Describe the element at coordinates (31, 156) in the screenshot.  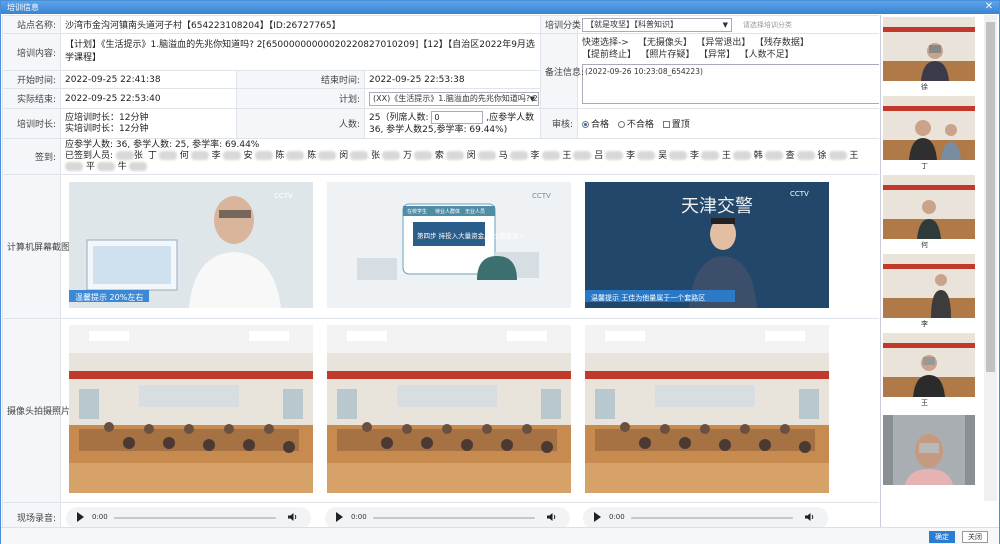
I see `sign-label: 签到:` at that location.